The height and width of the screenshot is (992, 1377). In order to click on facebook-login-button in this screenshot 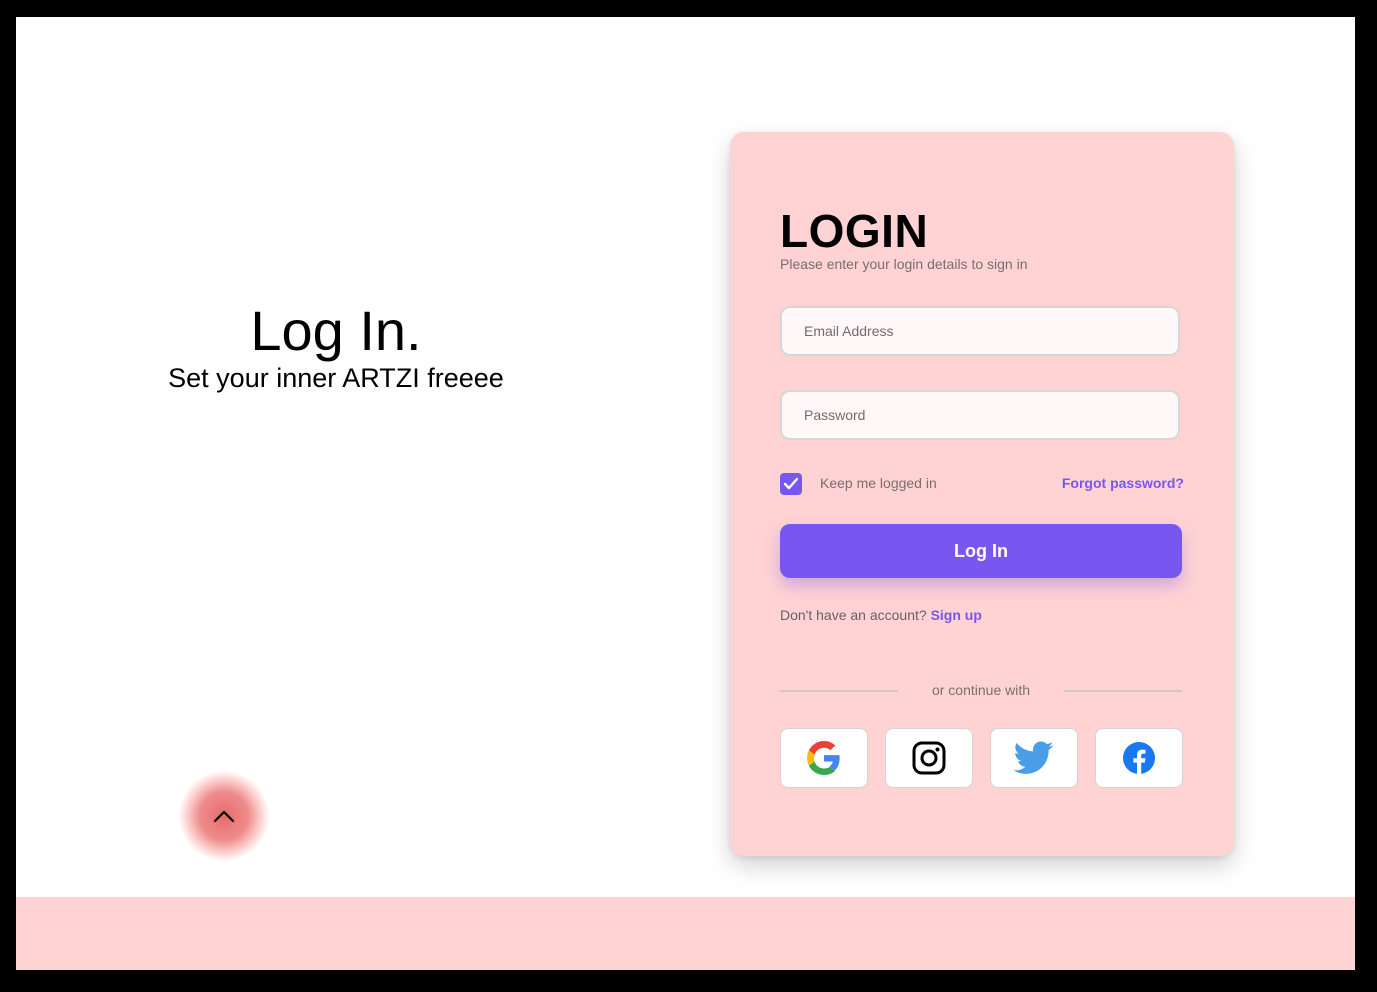, I will do `click(1139, 758)`.